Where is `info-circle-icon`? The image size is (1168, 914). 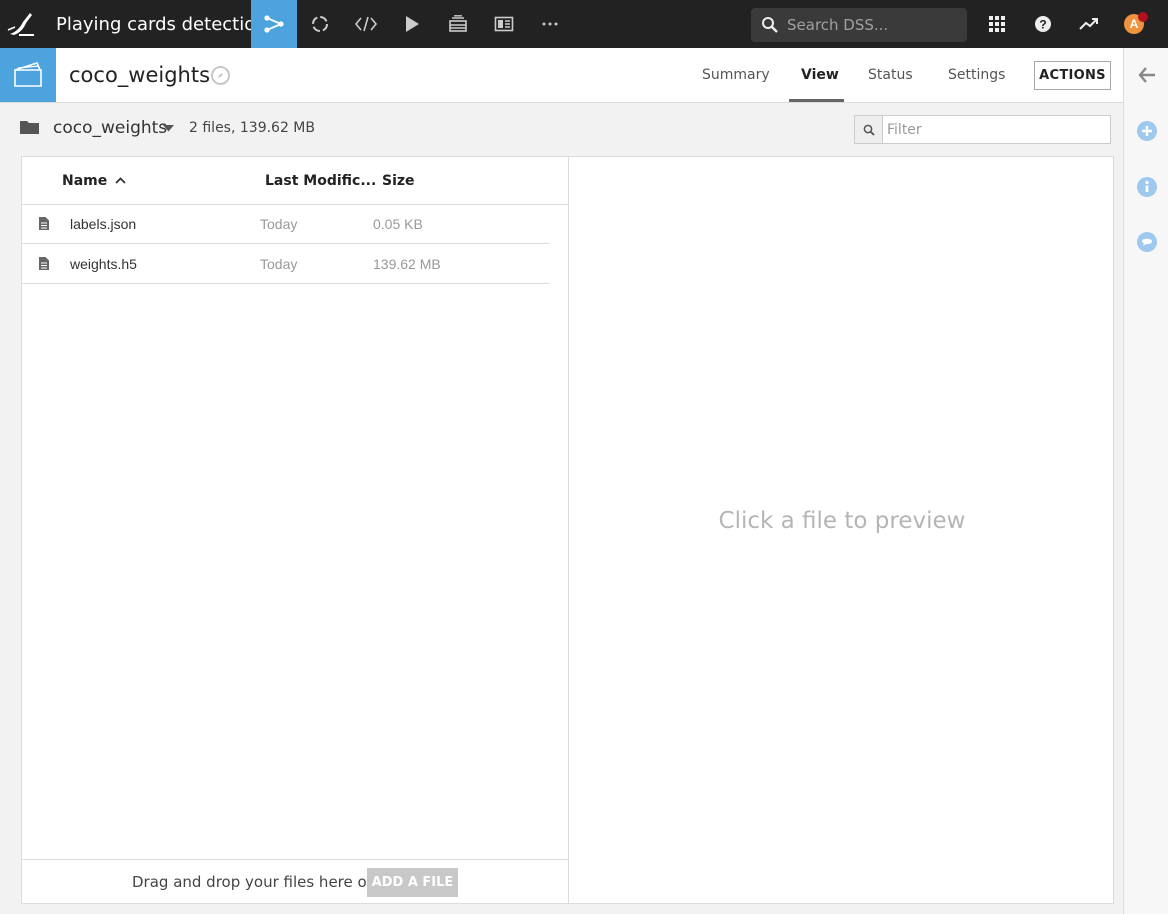
info-circle-icon is located at coordinates (1147, 187).